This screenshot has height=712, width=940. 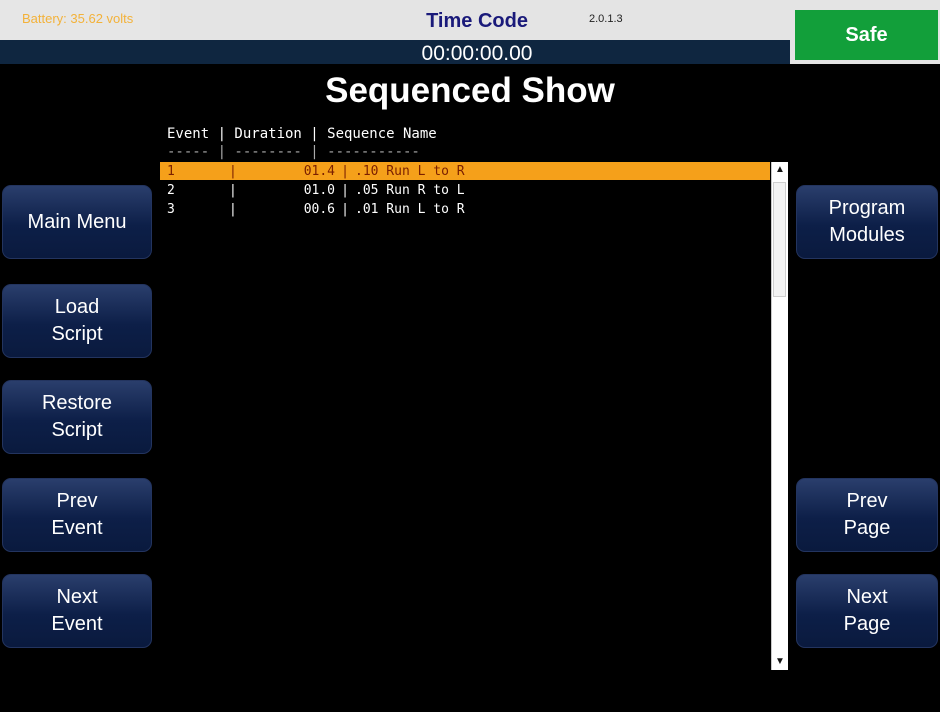 What do you see at coordinates (77, 321) in the screenshot?
I see `load-script-button: Load Script` at bounding box center [77, 321].